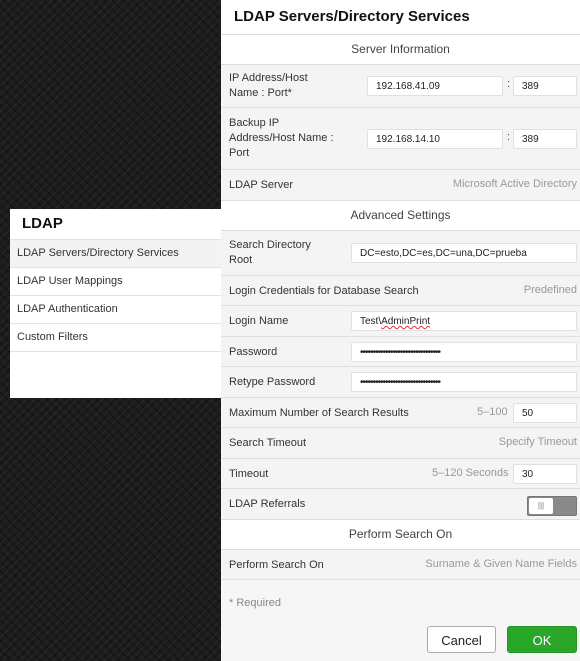 This screenshot has width=580, height=661. I want to click on backup-ip-label: Backup IP Address/Host Name : Port, so click(281, 138).